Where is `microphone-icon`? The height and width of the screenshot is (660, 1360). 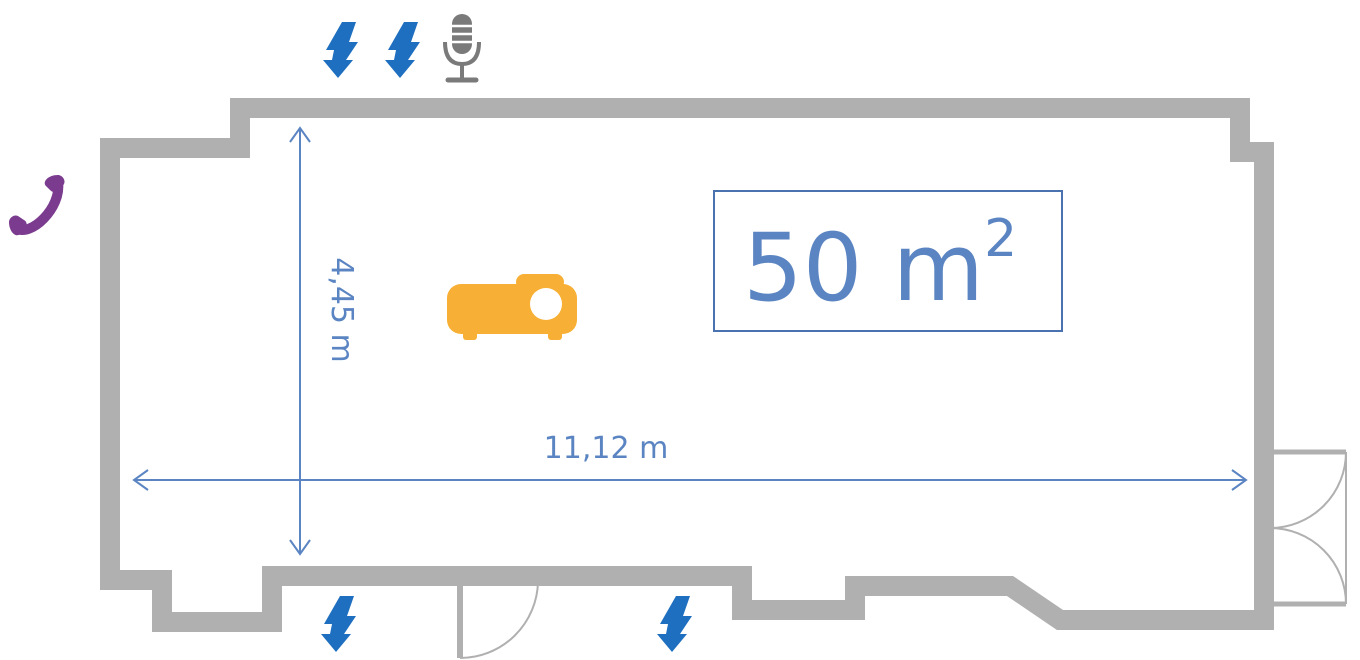 microphone-icon is located at coordinates (462, 48).